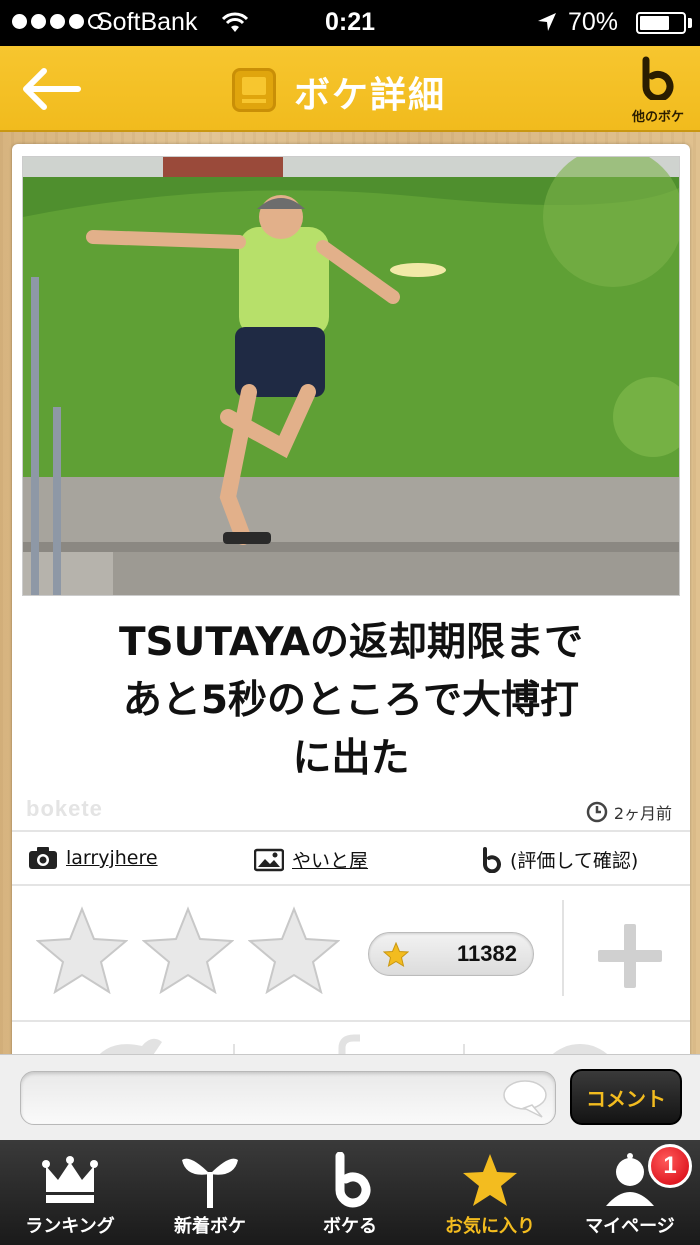 The height and width of the screenshot is (1245, 700). Describe the element at coordinates (351, 952) in the screenshot. I see `rating-row: 11382` at that location.